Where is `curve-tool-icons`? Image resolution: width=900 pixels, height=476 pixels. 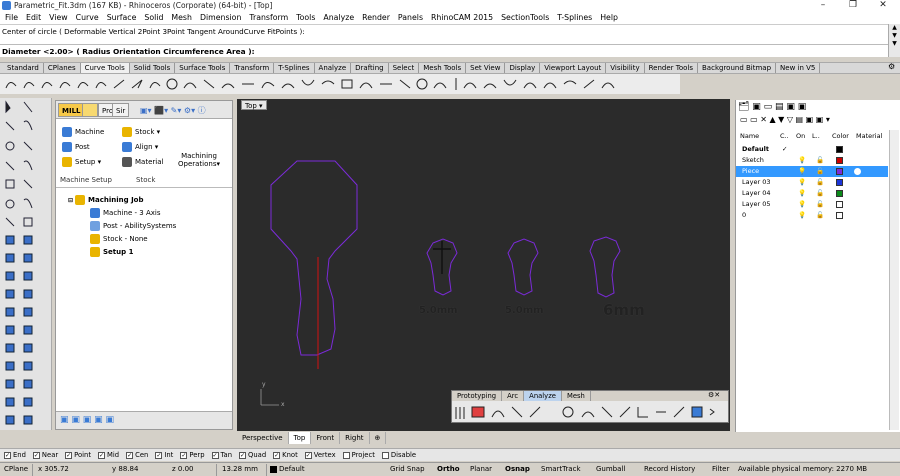
curve-tool-icons is located at coordinates (314, 84).